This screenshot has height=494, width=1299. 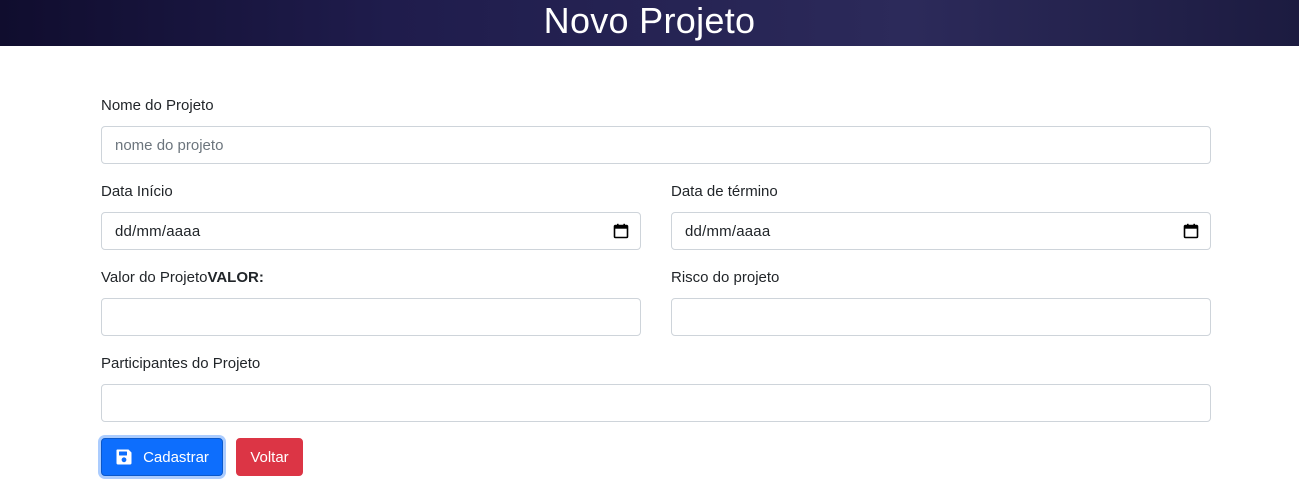 I want to click on valor-input, so click(x=371, y=317).